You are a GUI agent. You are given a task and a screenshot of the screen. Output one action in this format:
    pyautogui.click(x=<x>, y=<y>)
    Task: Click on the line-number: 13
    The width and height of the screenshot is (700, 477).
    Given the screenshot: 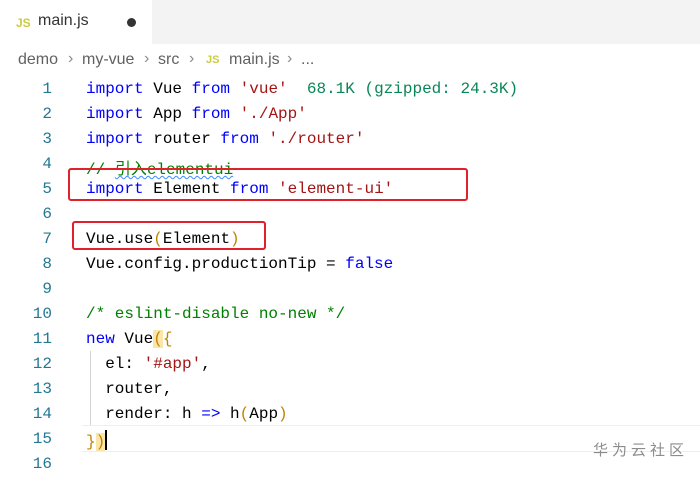 What is the action you would take?
    pyautogui.click(x=42, y=389)
    